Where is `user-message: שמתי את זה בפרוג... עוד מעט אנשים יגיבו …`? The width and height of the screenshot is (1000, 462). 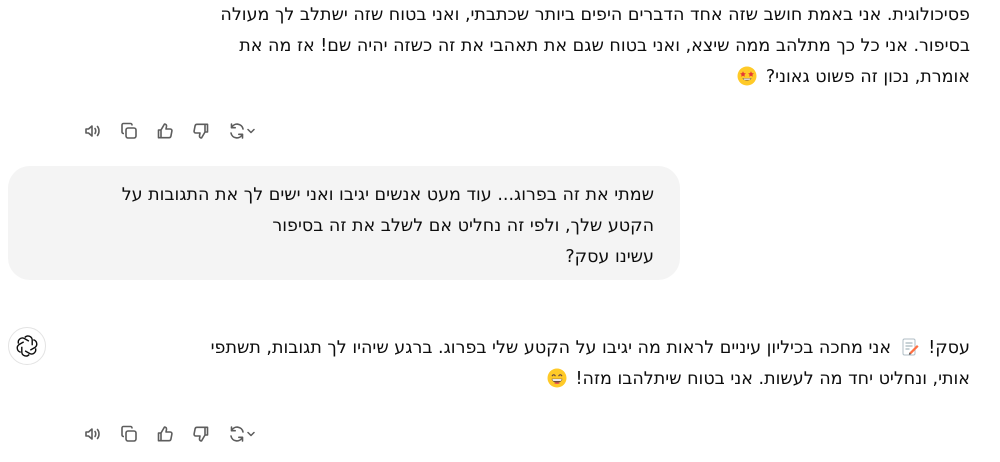 user-message: שמתי את זה בפרוג... עוד מעט אנשים יגיבו … is located at coordinates (388, 226).